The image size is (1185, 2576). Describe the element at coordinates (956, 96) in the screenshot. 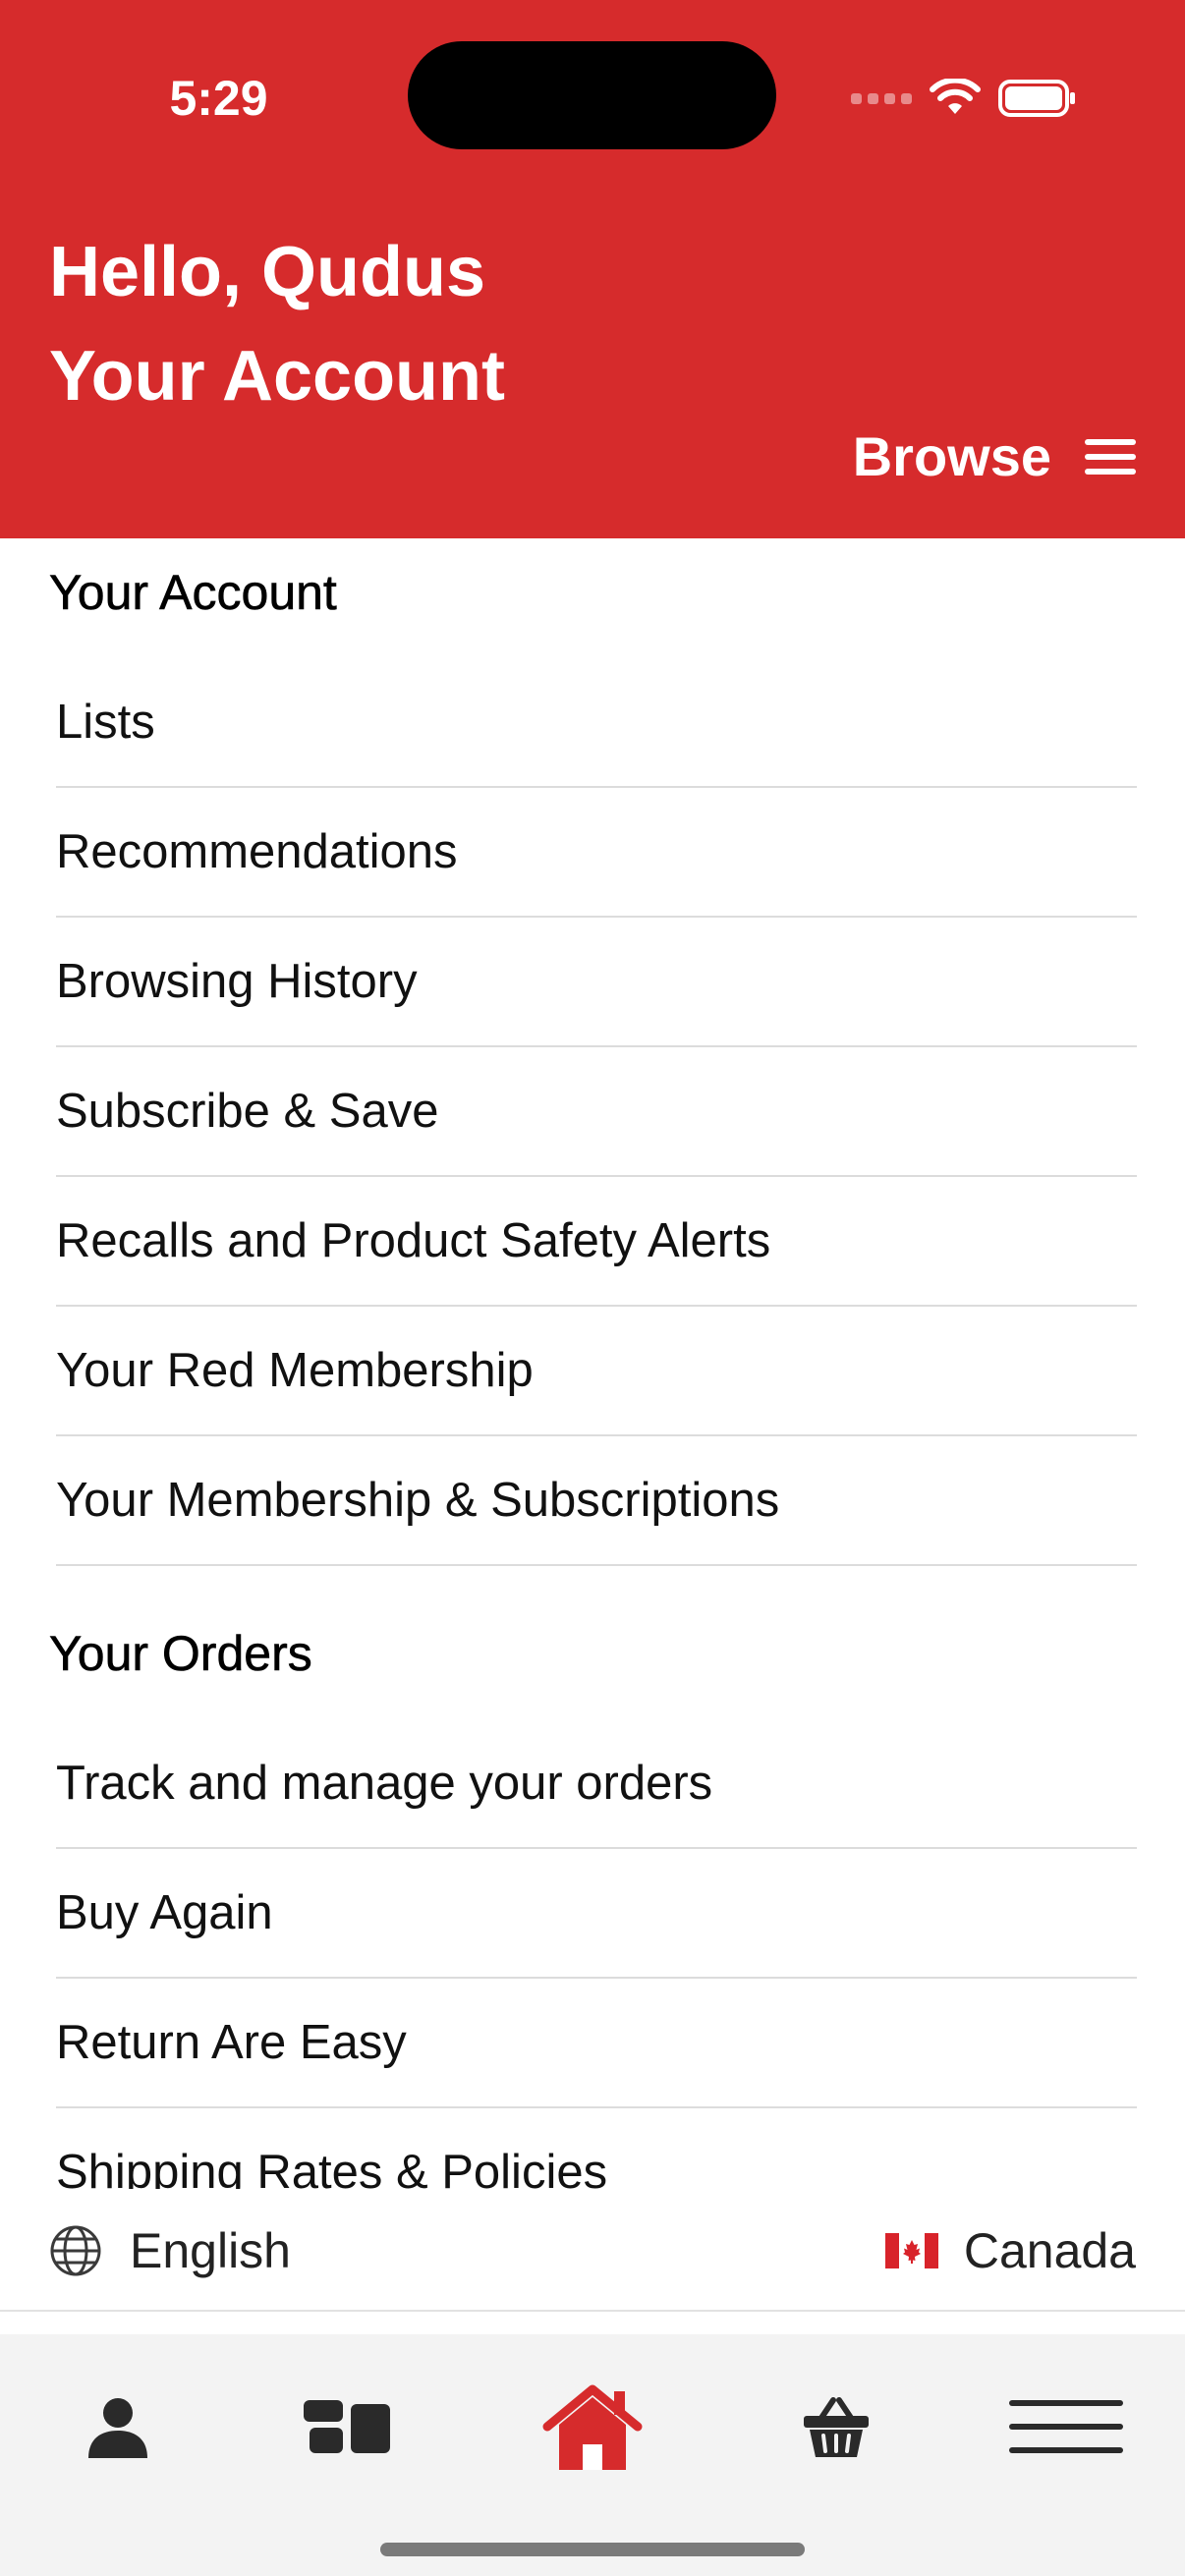

I see `wifi-icon` at that location.